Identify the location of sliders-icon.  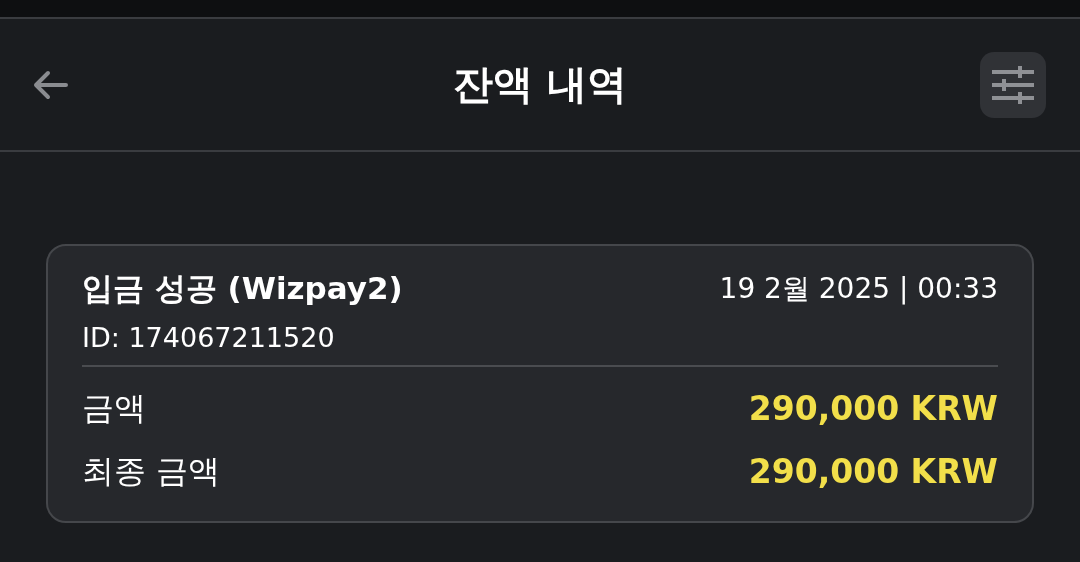
(1013, 84).